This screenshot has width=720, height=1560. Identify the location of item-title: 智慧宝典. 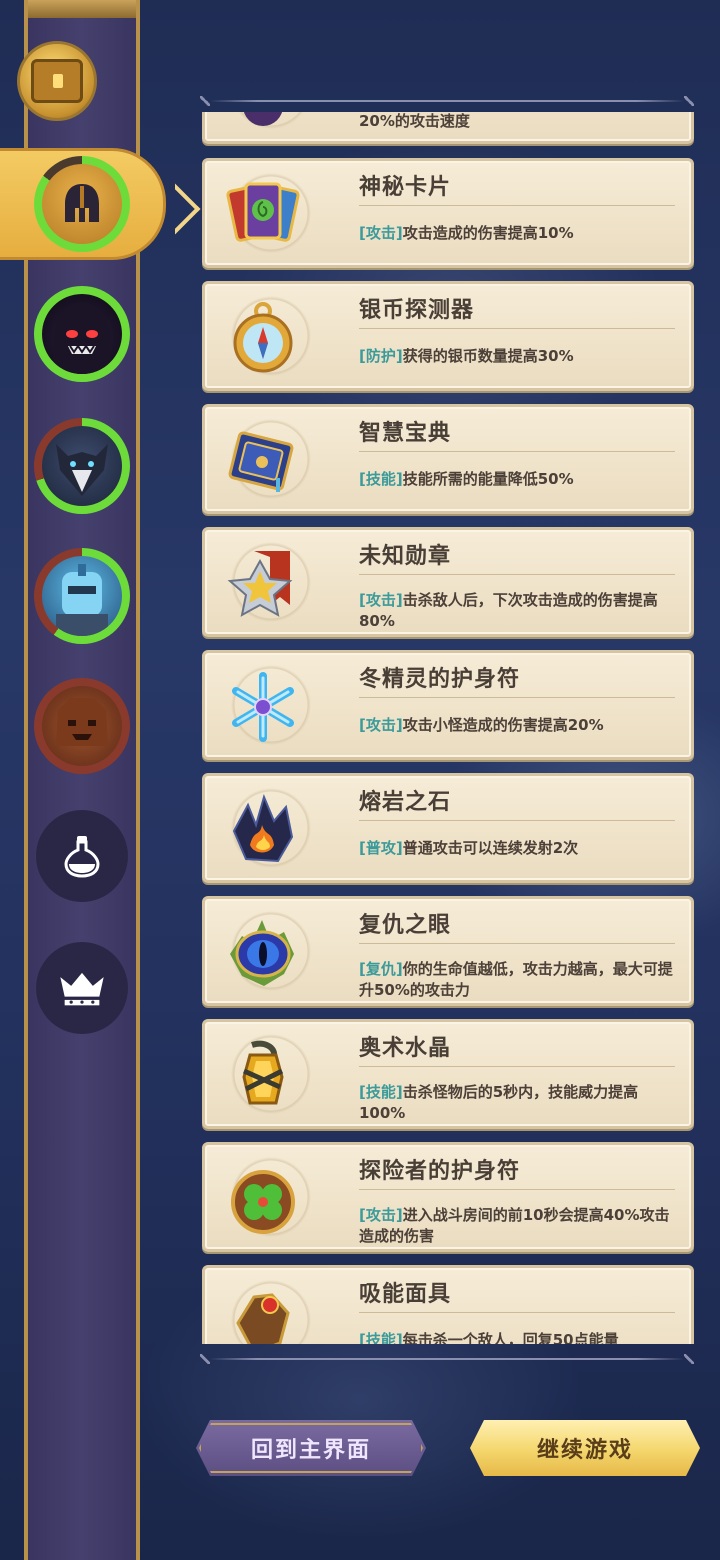
(405, 433).